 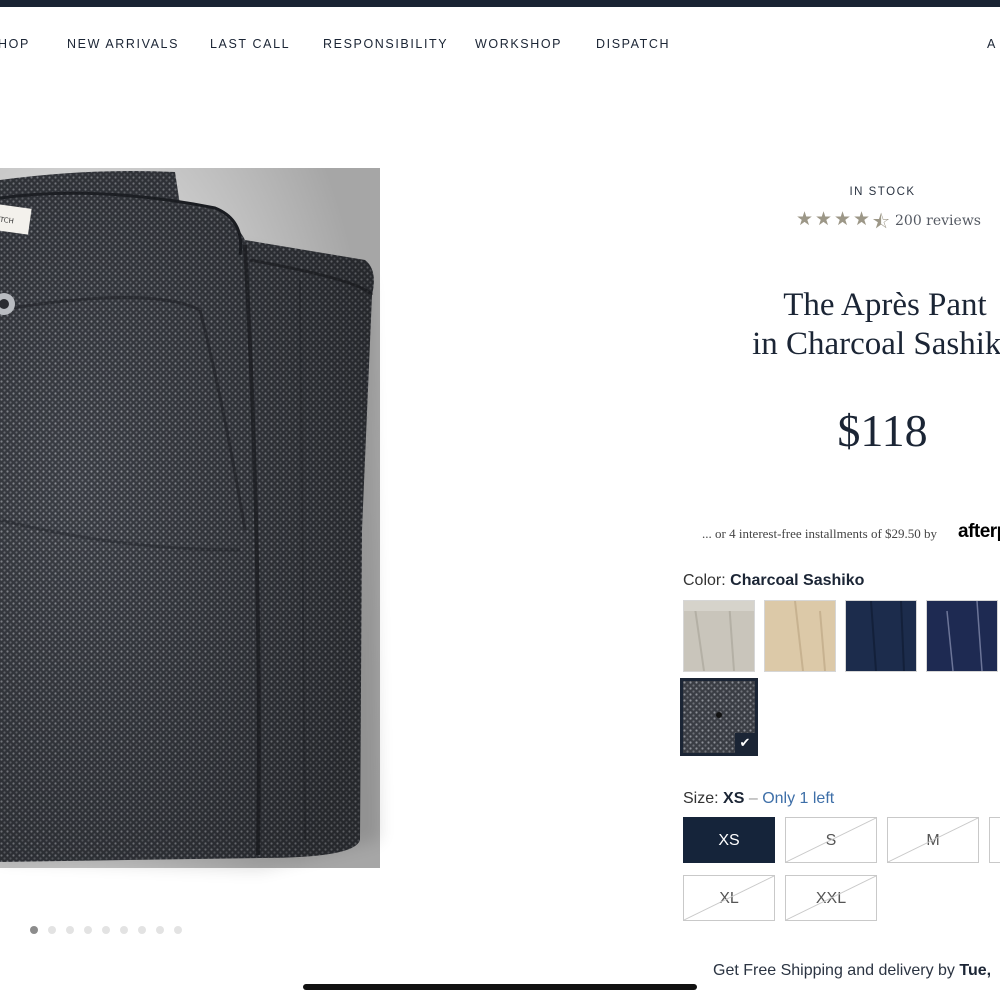 What do you see at coordinates (876, 344) in the screenshot?
I see `product-title-line2: in Charcoal Sashiko` at bounding box center [876, 344].